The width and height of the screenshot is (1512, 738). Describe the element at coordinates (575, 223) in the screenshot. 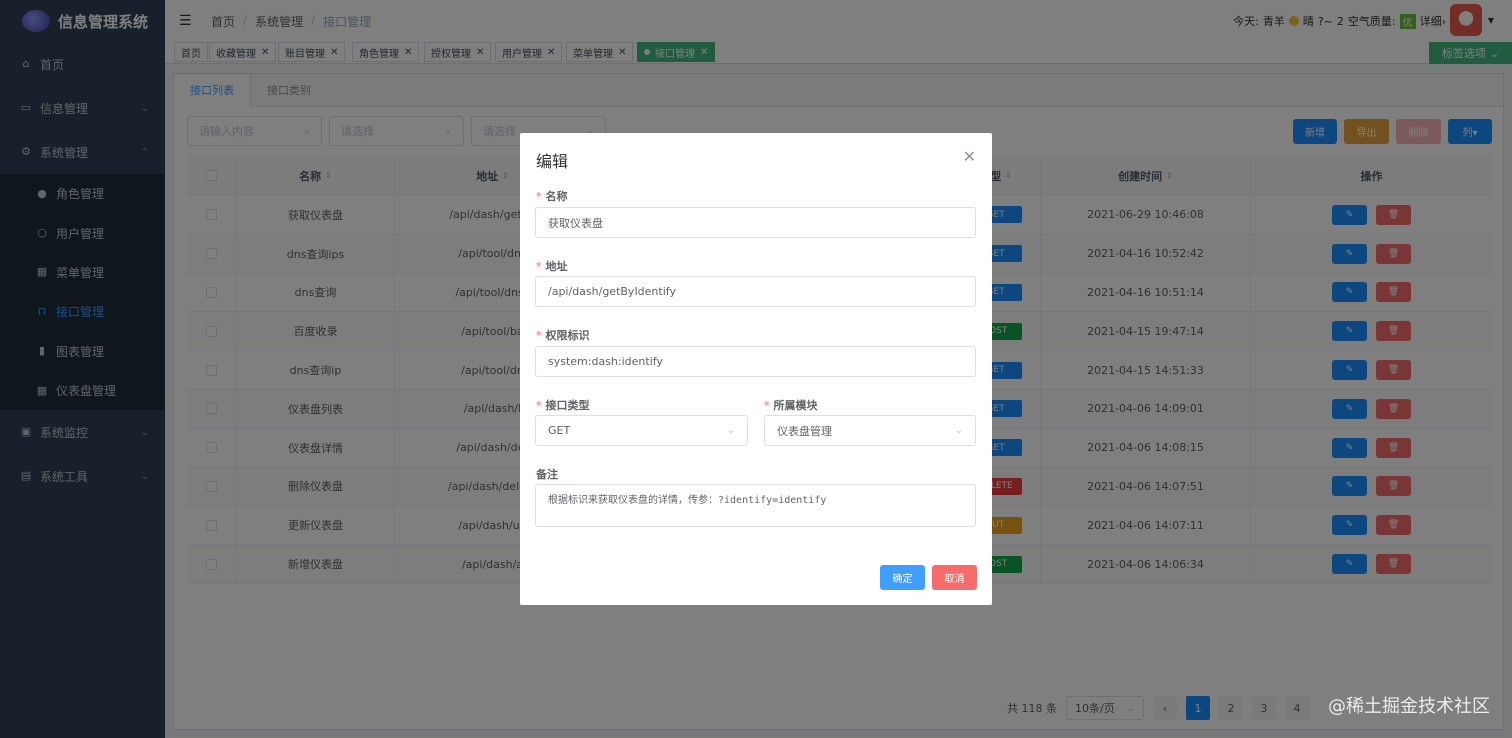

I see `name-value: 获取仪表盘` at that location.